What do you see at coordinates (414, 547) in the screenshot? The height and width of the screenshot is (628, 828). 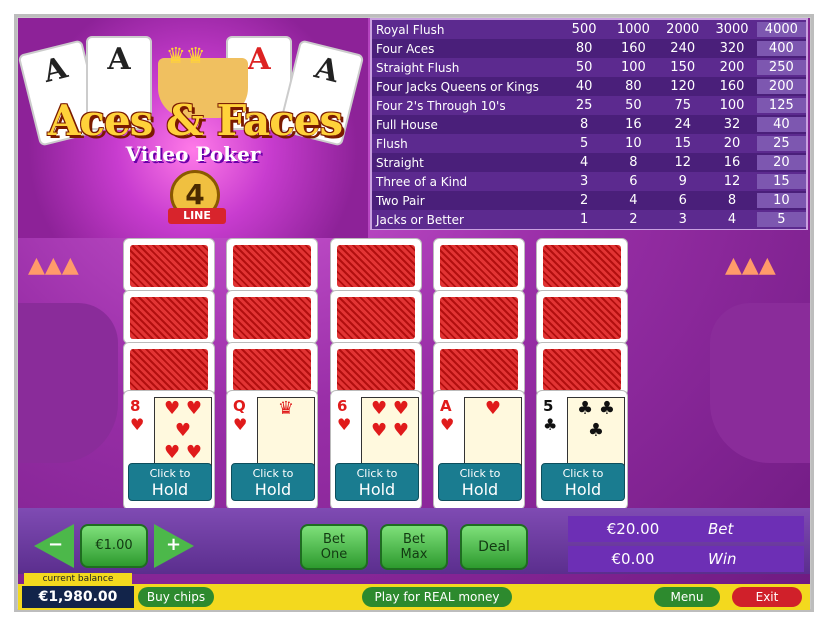 I see `bet-max-button: Bet Max` at bounding box center [414, 547].